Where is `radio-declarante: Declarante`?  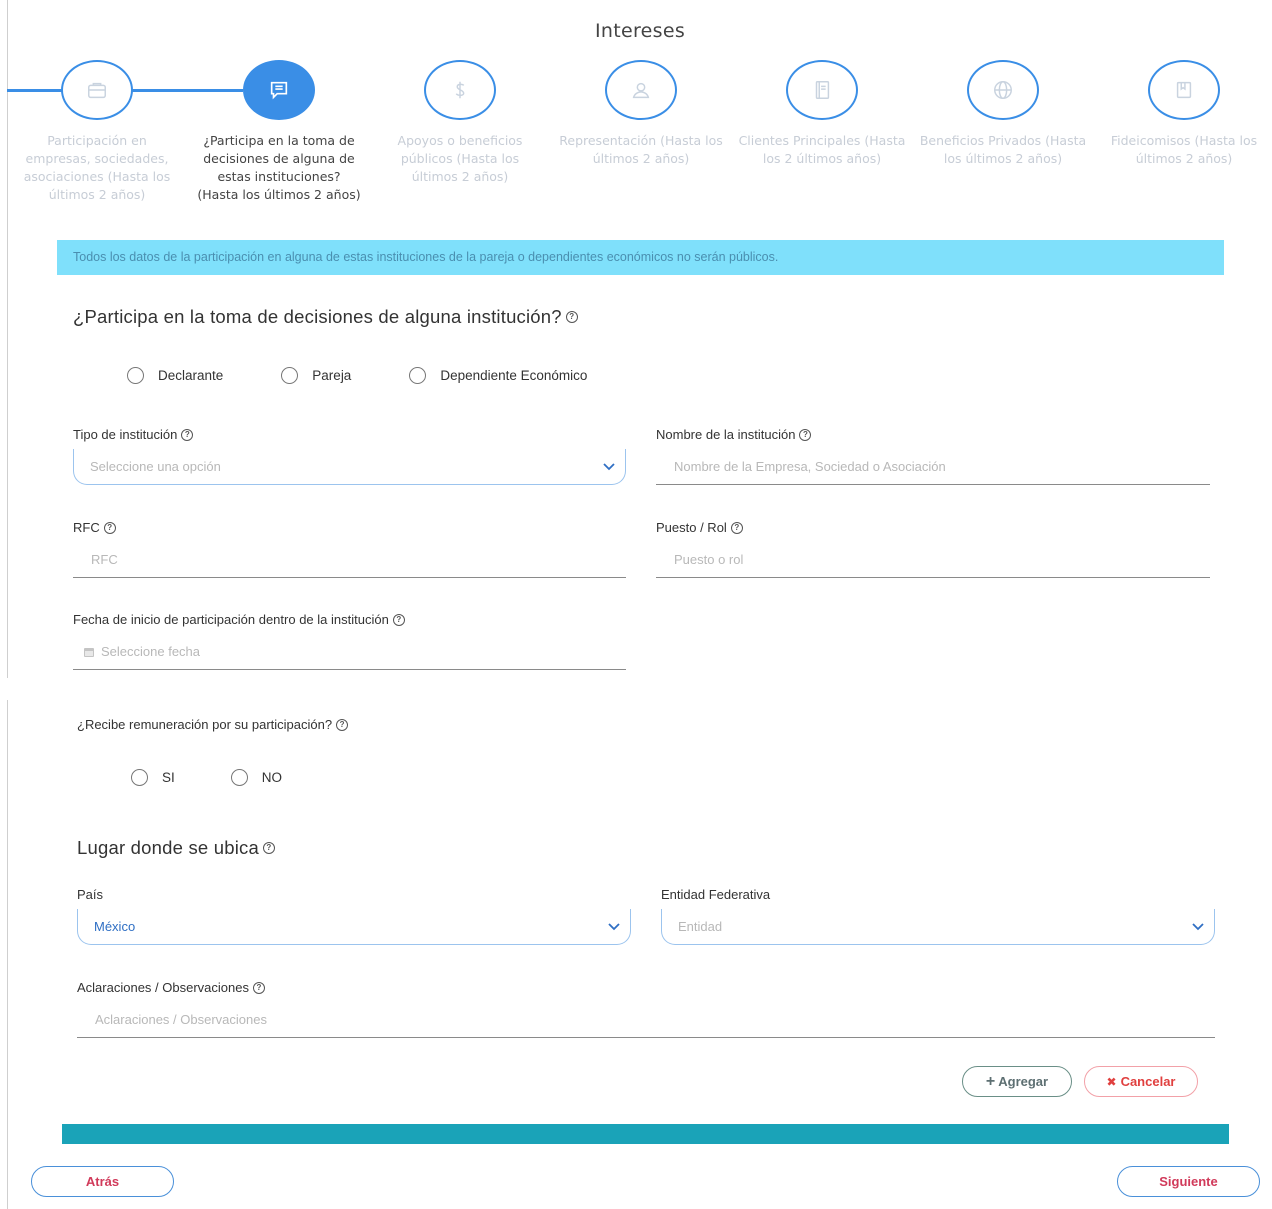 radio-declarante: Declarante is located at coordinates (175, 375).